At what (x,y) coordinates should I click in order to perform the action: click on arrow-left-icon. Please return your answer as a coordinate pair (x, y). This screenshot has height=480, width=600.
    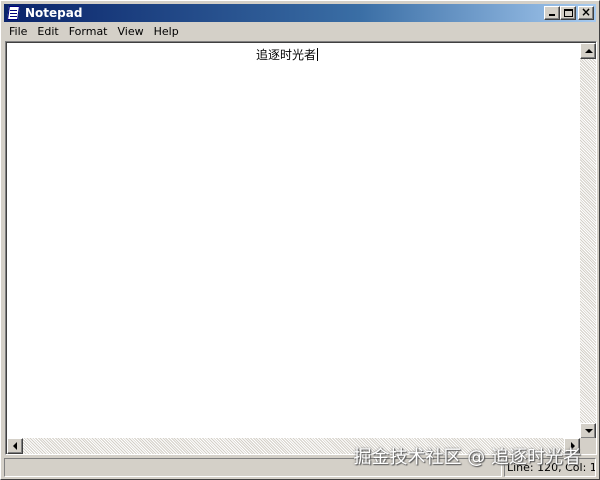
    Looking at the image, I should click on (15, 446).